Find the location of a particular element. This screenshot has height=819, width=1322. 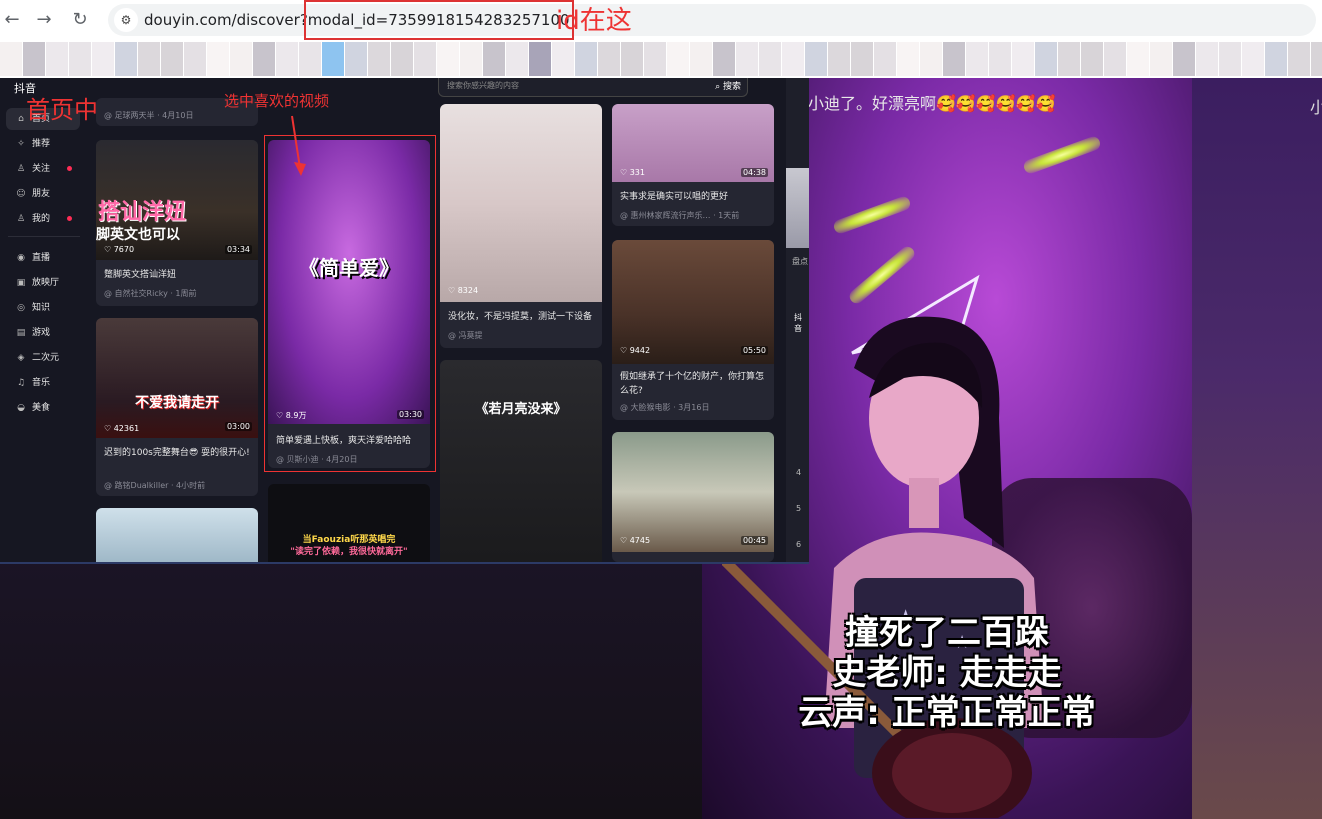

search-input: 搜索你感兴趣的内容 is located at coordinates (483, 85).